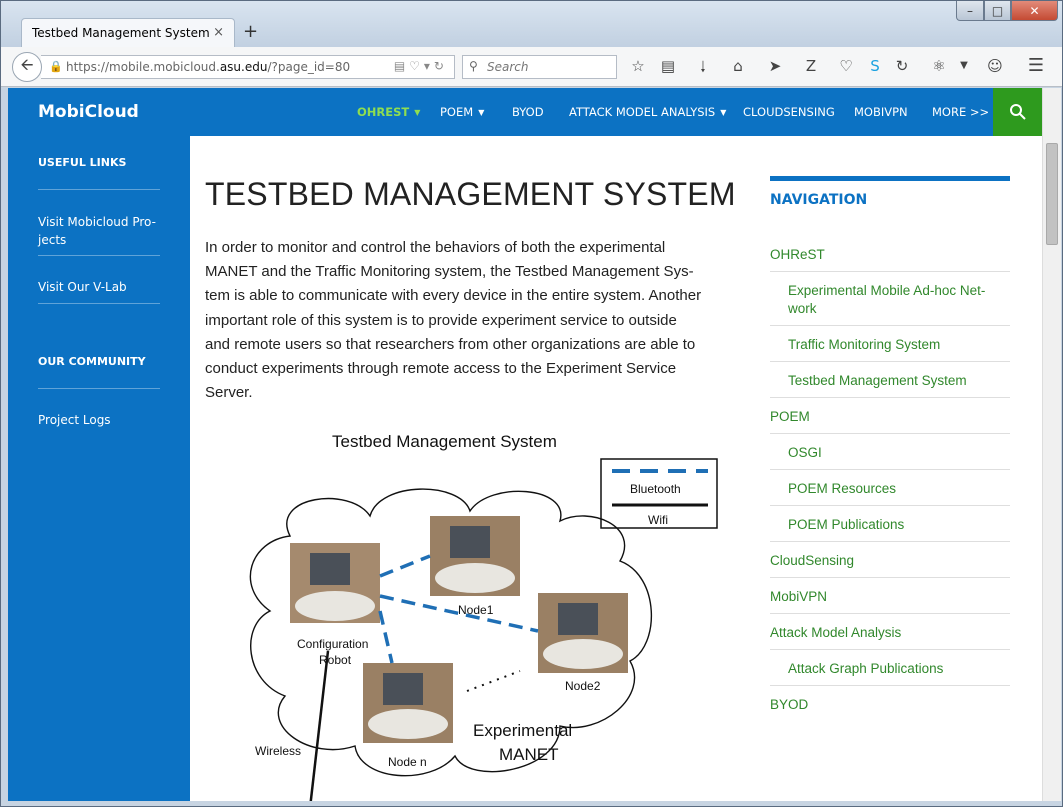  Describe the element at coordinates (539, 67) in the screenshot. I see `search-input: ⚲ Search` at that location.